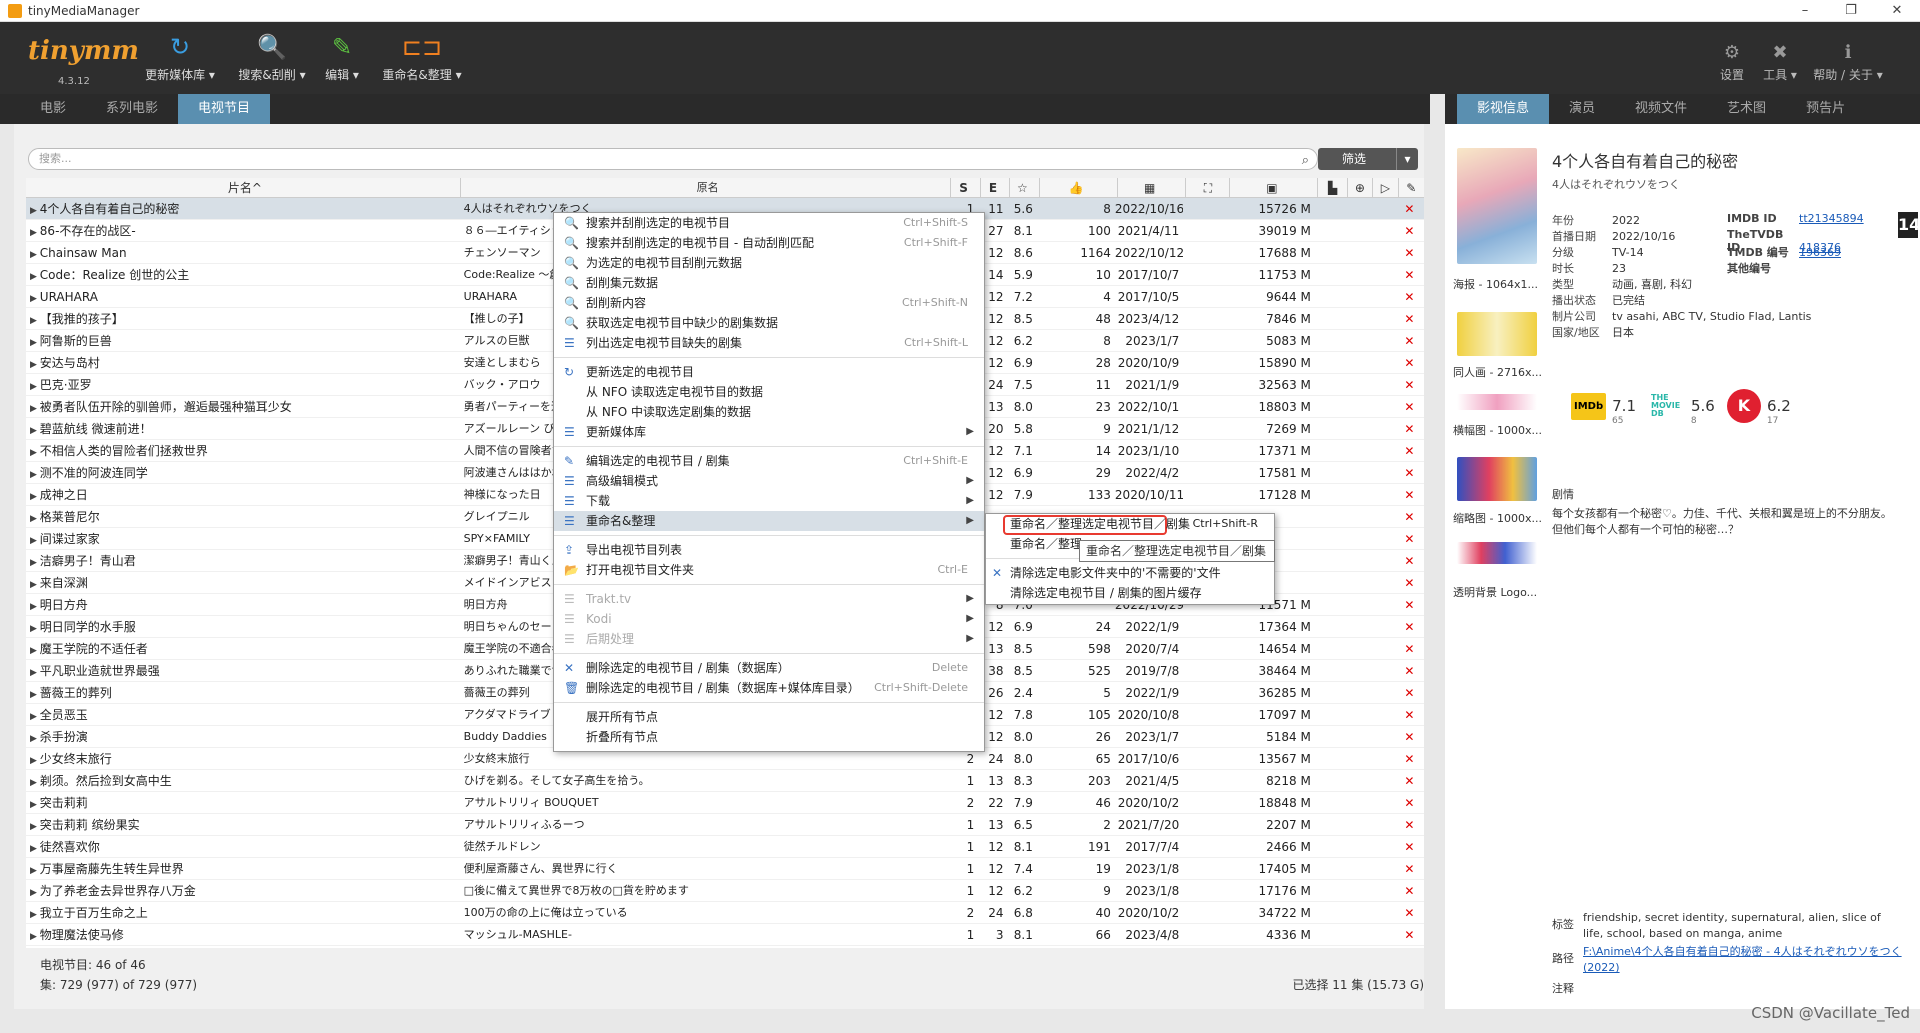 Image resolution: width=1920 pixels, height=1033 pixels. What do you see at coordinates (1897, 11) in the screenshot?
I see `close-button: ✕` at bounding box center [1897, 11].